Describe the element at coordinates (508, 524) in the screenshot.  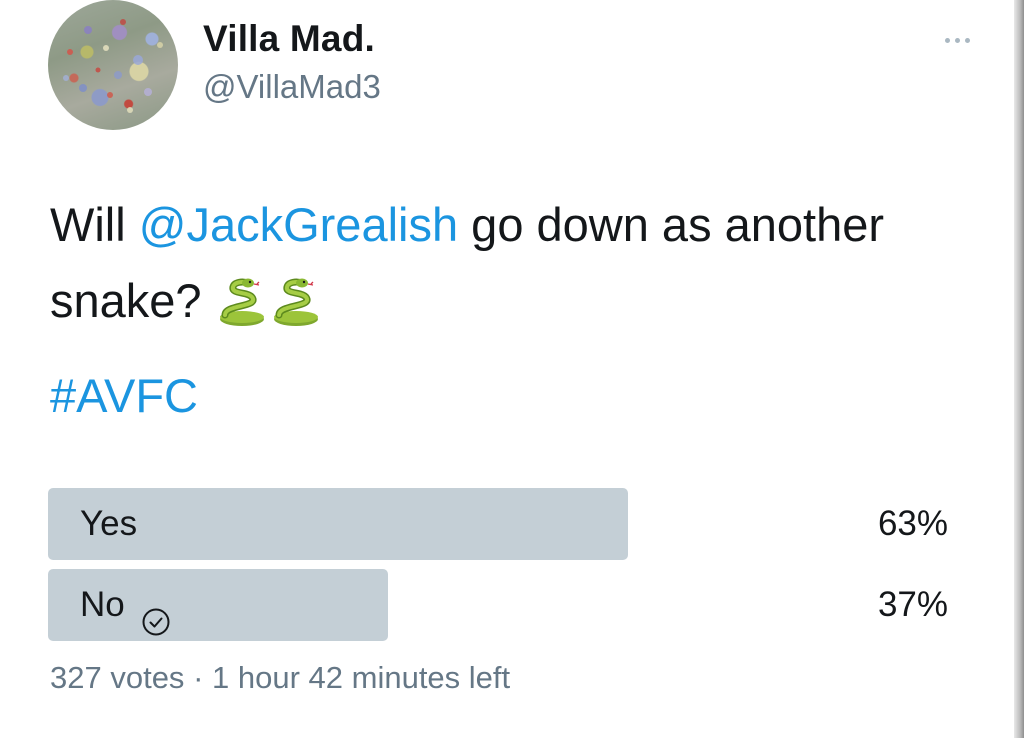
I see `poll-option-yes: Yes 63%` at that location.